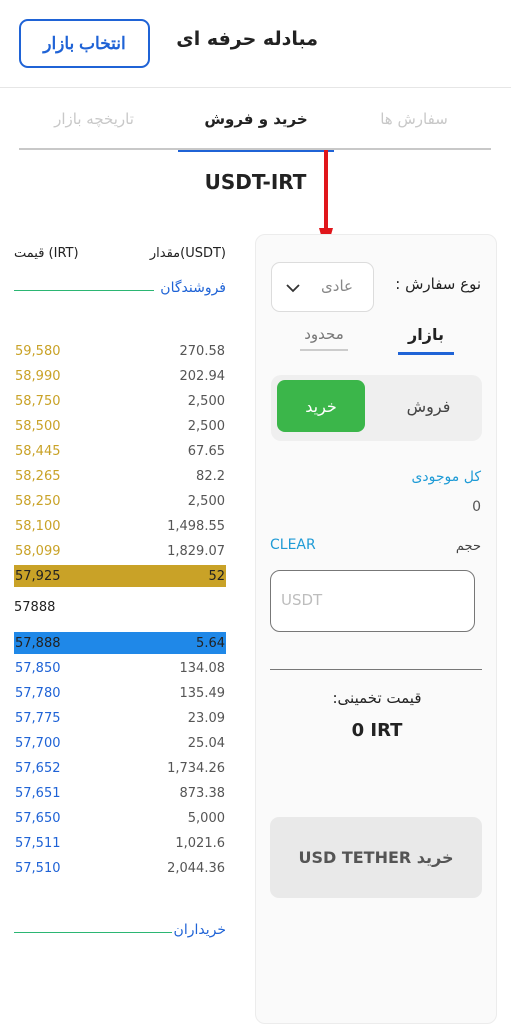  I want to click on order-book-header: قیمت (IRT) مقدار(USDT), so click(120, 256).